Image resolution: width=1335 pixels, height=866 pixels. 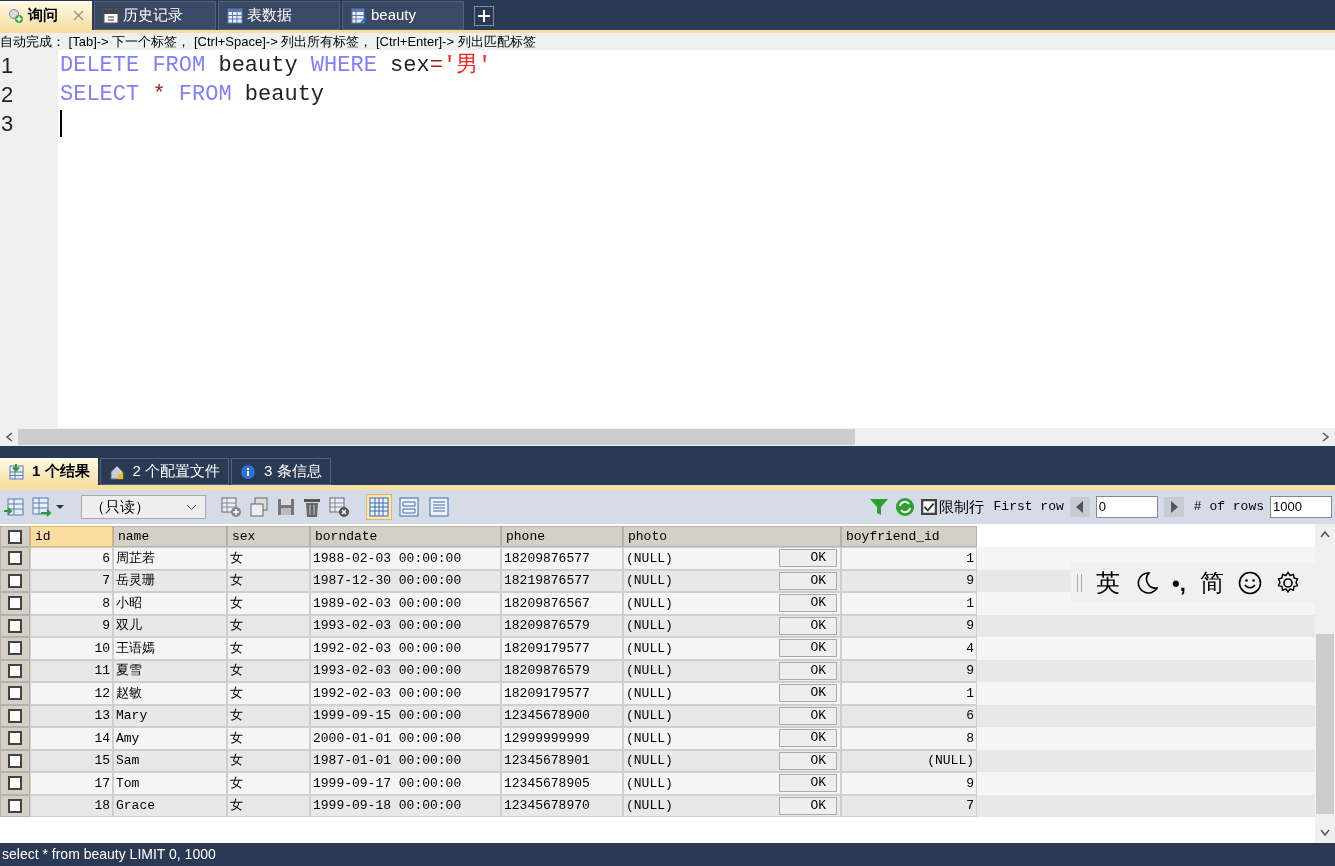 I want to click on table-cell-text: 12345678900, so click(x=547, y=716).